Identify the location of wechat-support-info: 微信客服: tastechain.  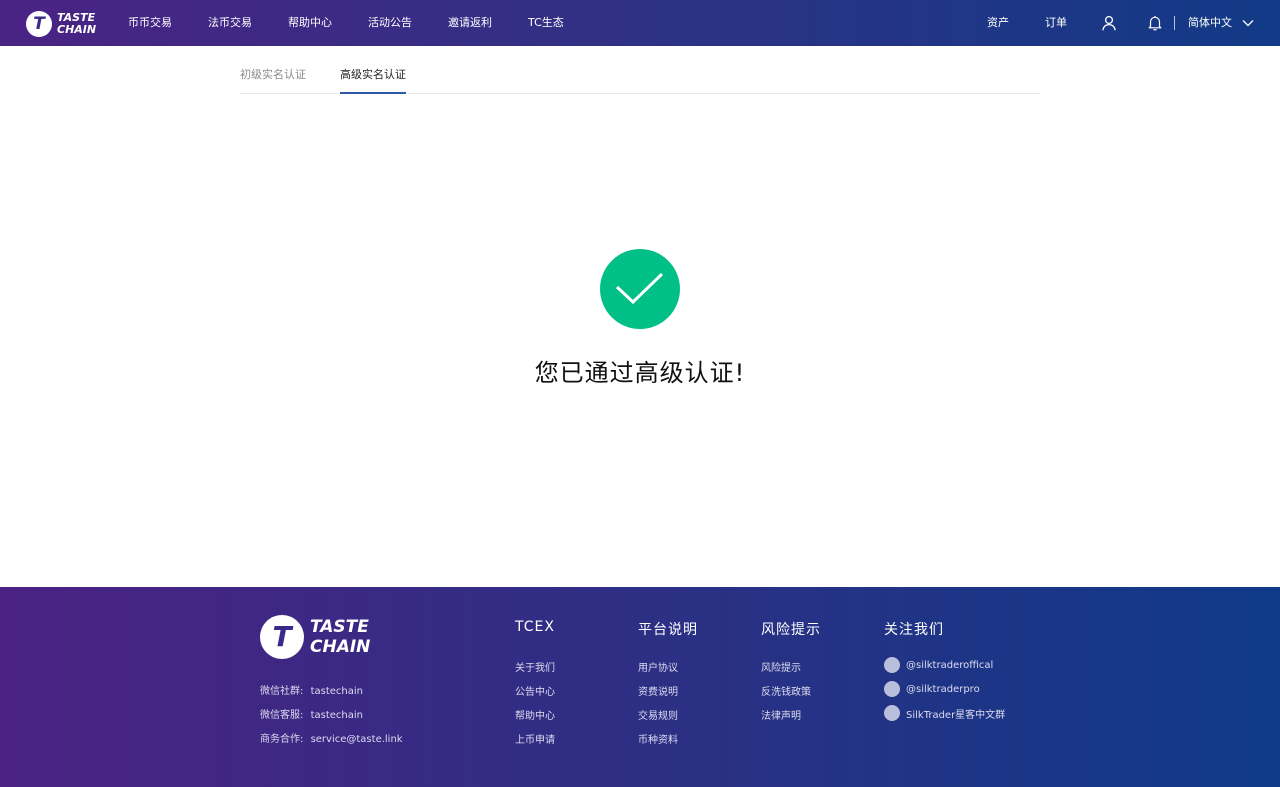
(311, 713).